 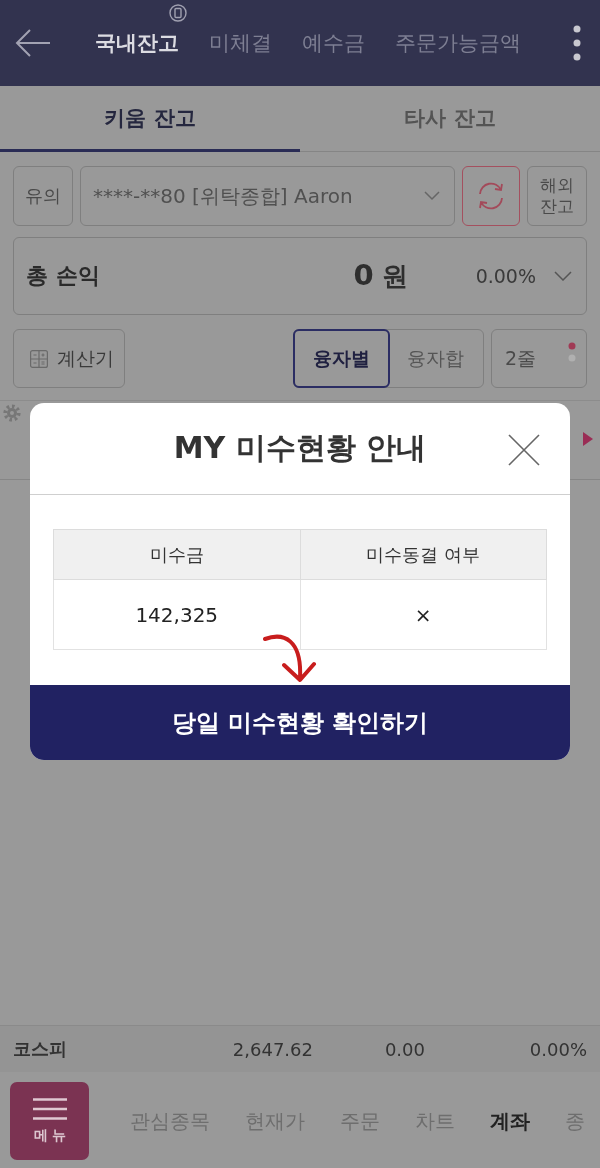 I want to click on header-tab: 주문가능금액, so click(x=458, y=43).